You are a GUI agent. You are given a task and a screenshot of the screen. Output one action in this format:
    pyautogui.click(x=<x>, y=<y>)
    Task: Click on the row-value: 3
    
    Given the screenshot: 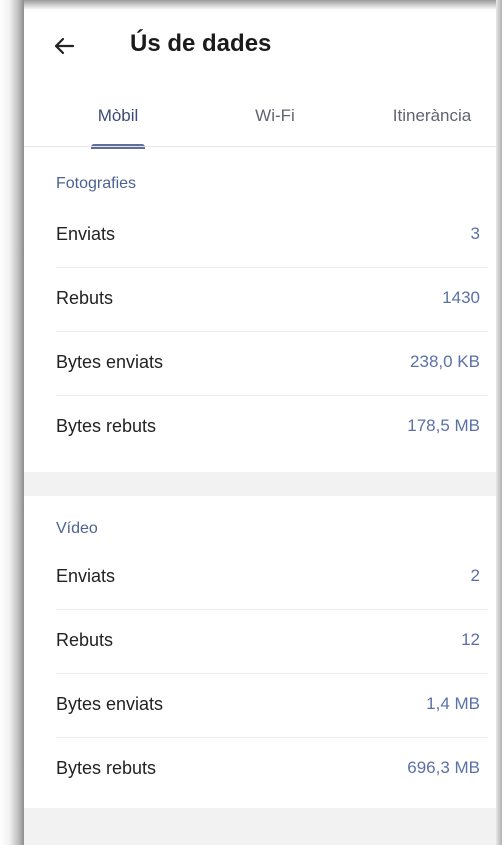 What is the action you would take?
    pyautogui.click(x=475, y=233)
    